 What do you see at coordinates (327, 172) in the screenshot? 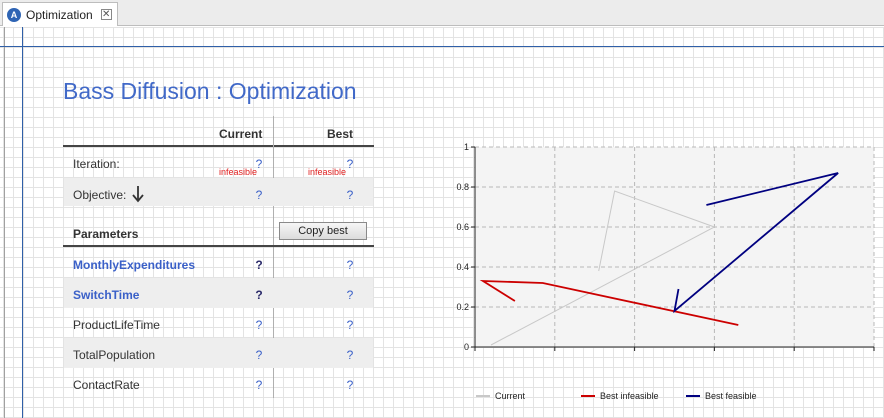
I see `iteration-best-status: infeasible` at bounding box center [327, 172].